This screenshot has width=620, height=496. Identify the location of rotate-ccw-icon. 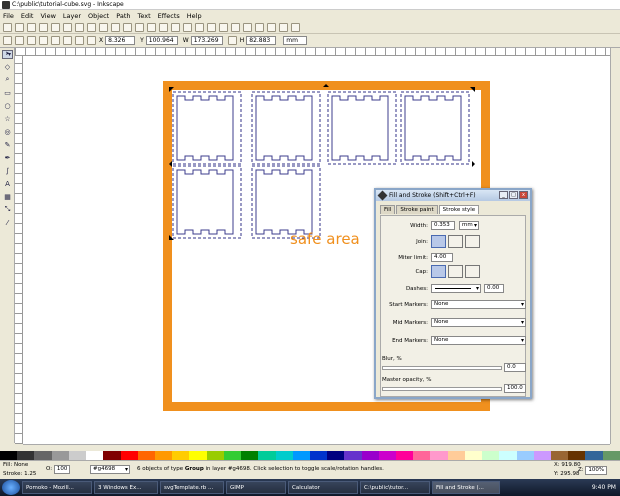
(7, 40).